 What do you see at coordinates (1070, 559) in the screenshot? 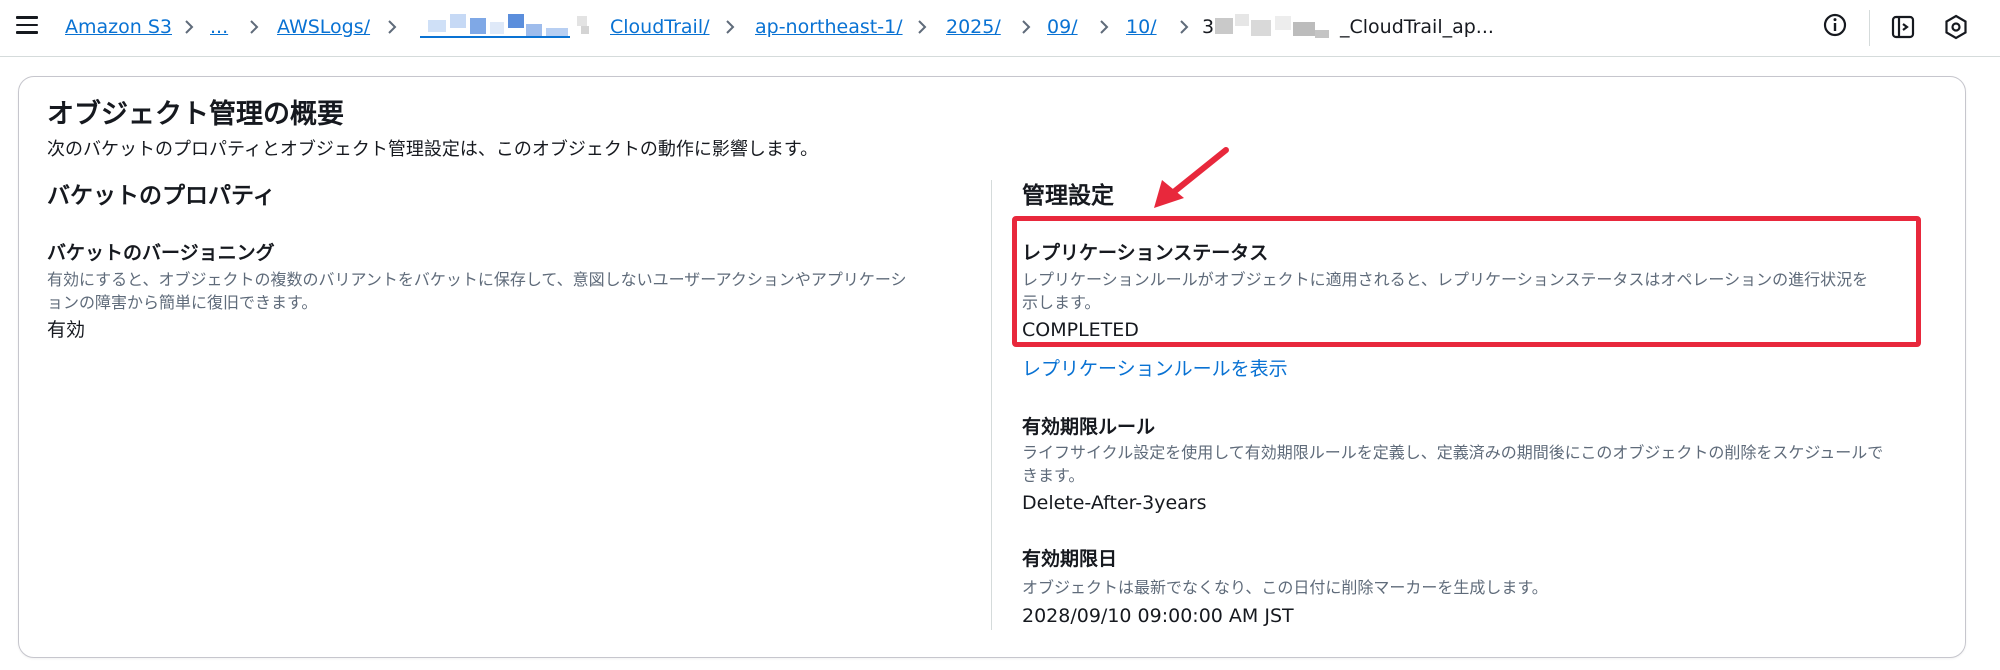
I see `expiration-date-label: 有効期限日` at bounding box center [1070, 559].